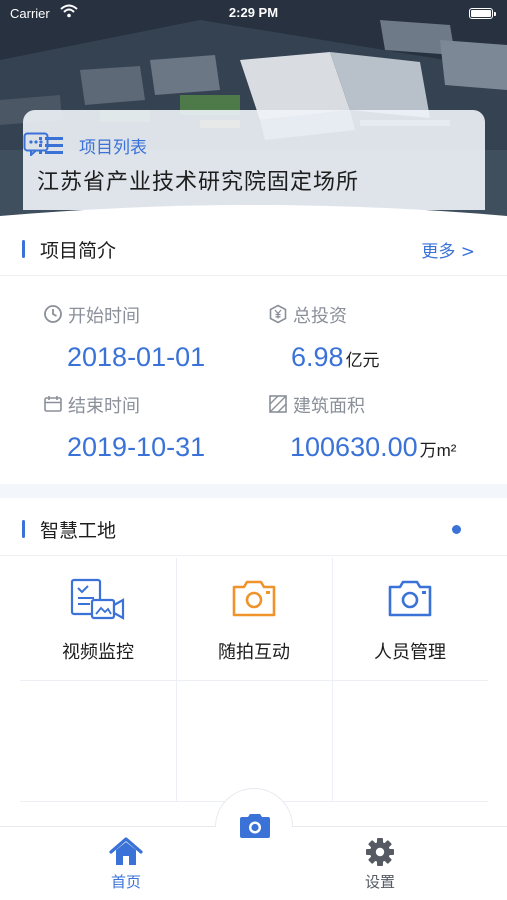  I want to click on intro-section-title: 项目简介, so click(78, 251).